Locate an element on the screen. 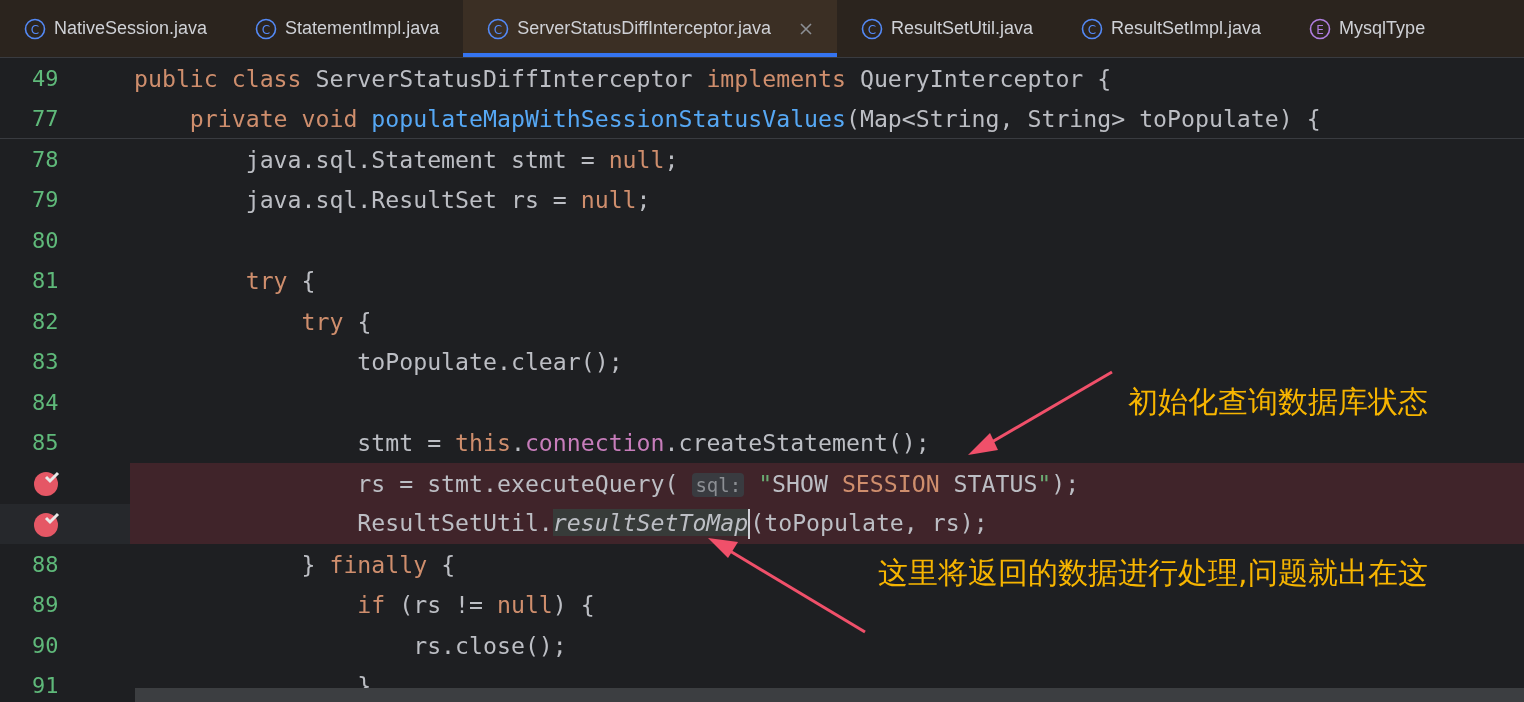 Image resolution: width=1524 pixels, height=702 pixels. code-line: rs = stmt.executeQuery( sql: "SHOW SESSION STATUS"); is located at coordinates (718, 483).